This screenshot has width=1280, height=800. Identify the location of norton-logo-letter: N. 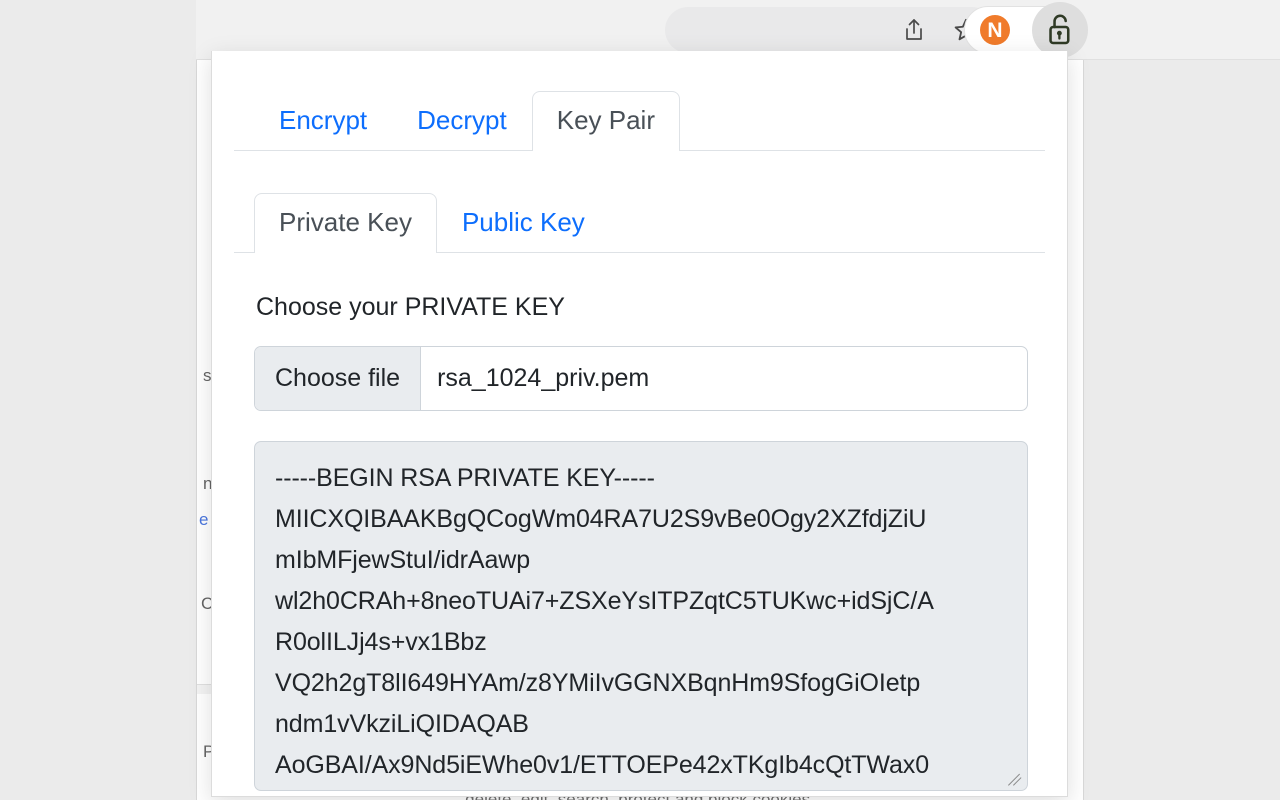
(995, 30).